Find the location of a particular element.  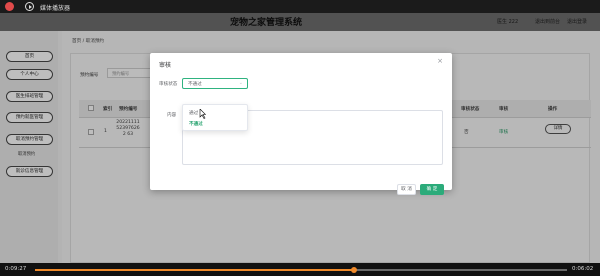

player-titlebar: 媒体播放器 is located at coordinates (300, 6).